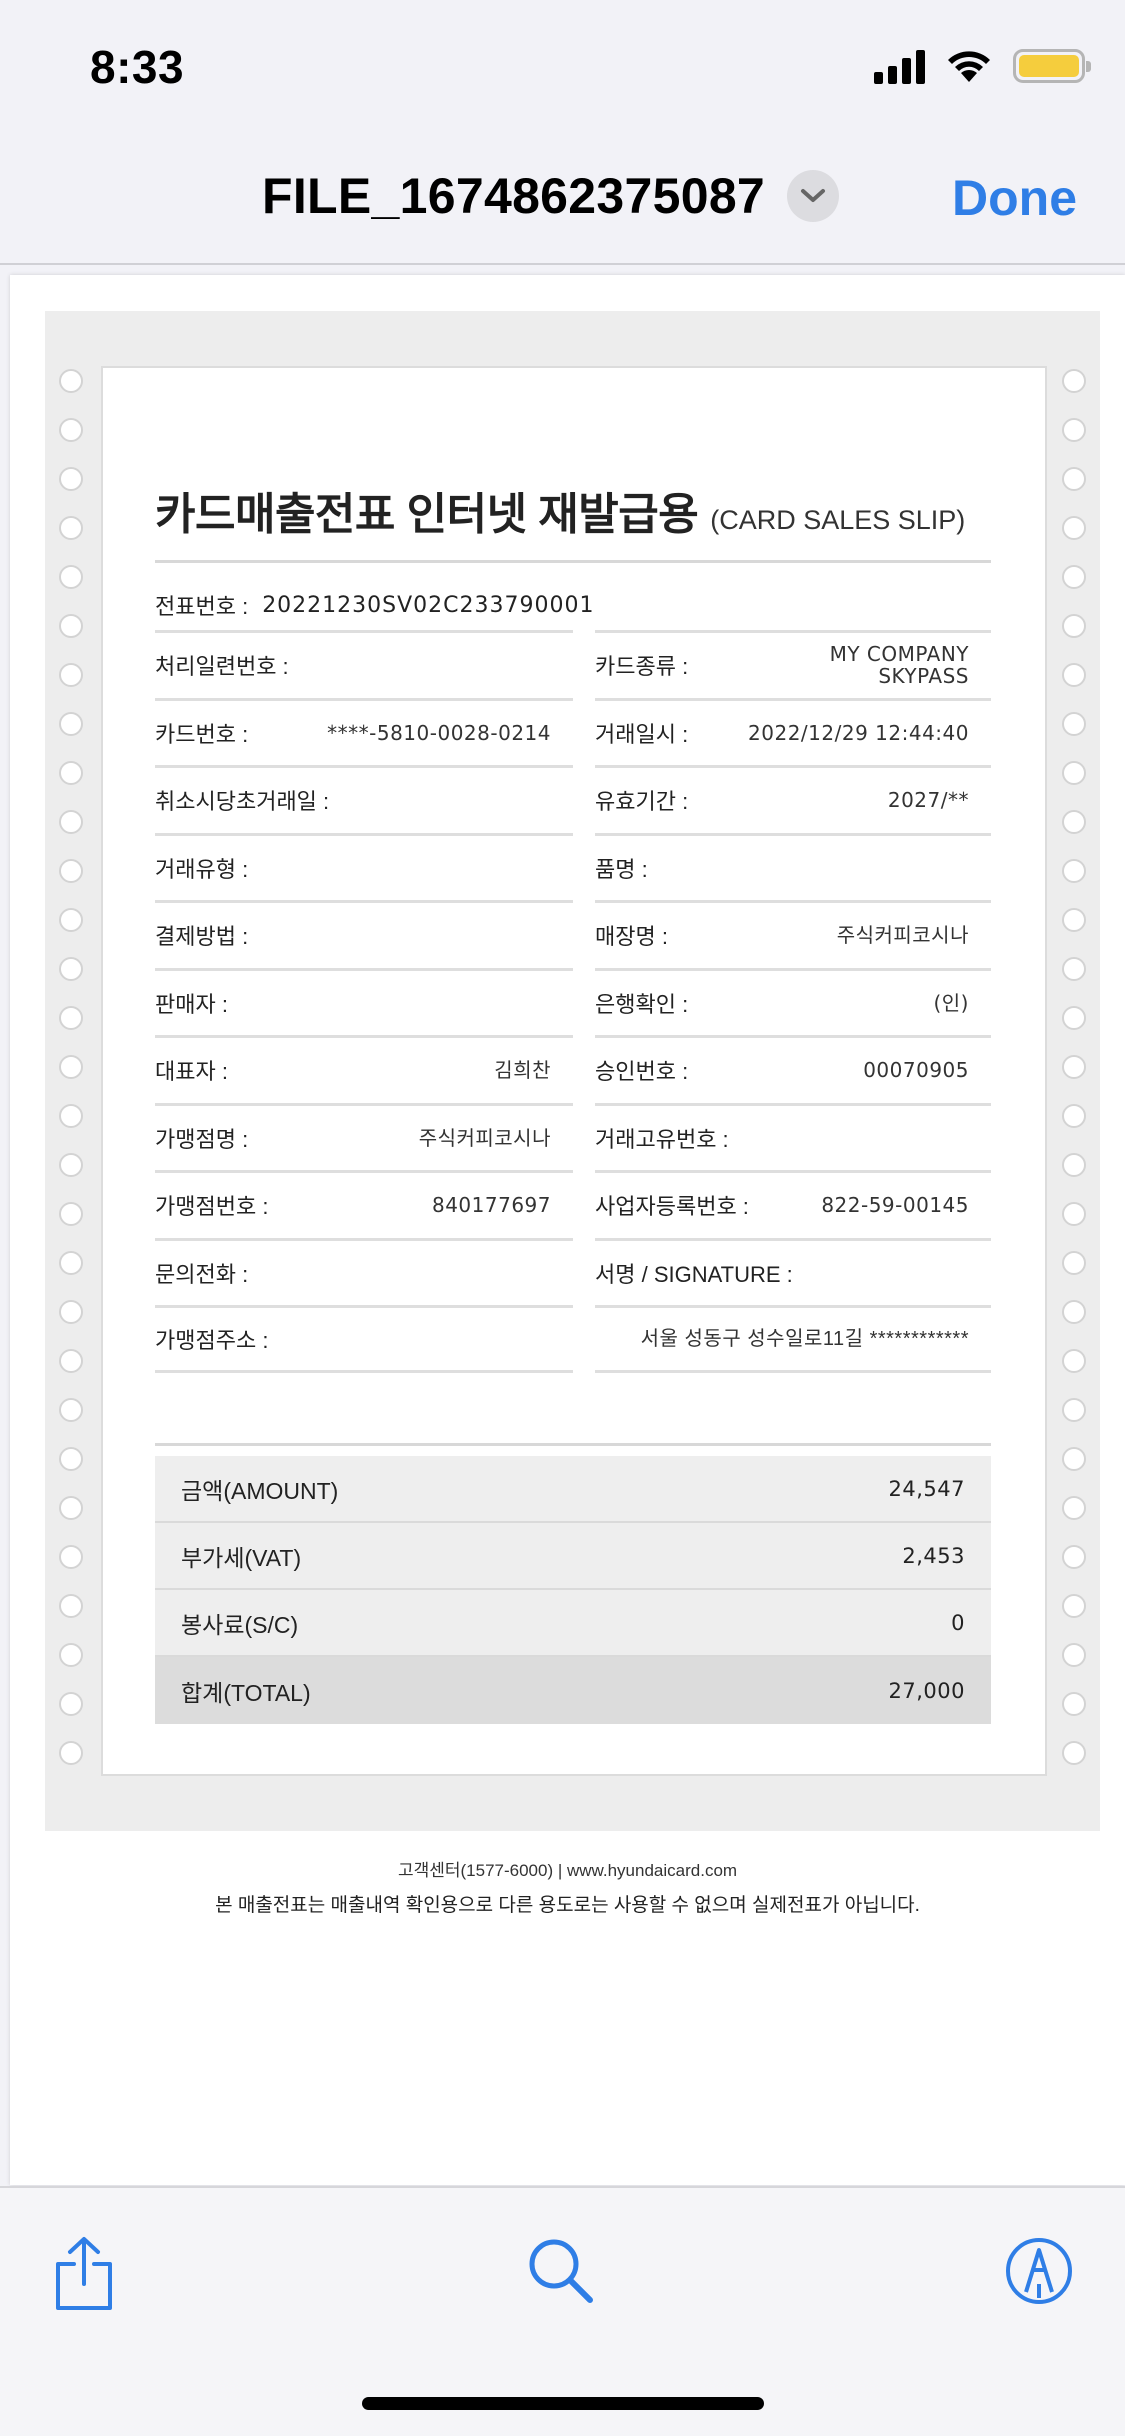 The height and width of the screenshot is (2436, 1125). I want to click on field-value: ****-5810-0028-0214, so click(439, 732).